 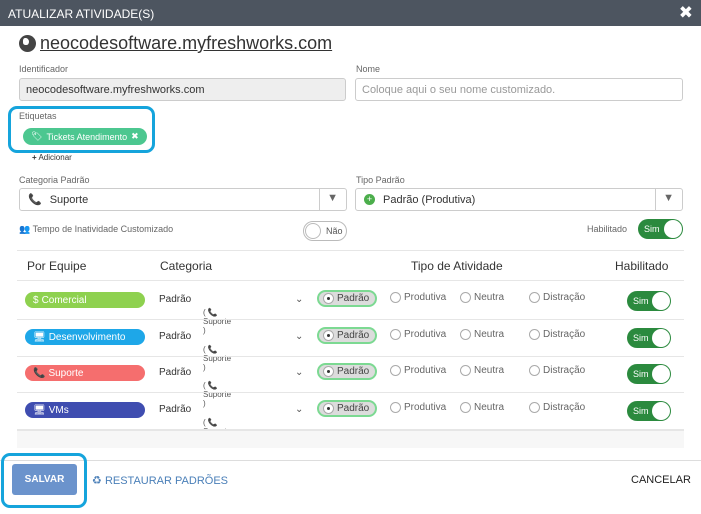 What do you see at coordinates (607, 229) in the screenshot?
I see `enabled-label: Habilitado` at bounding box center [607, 229].